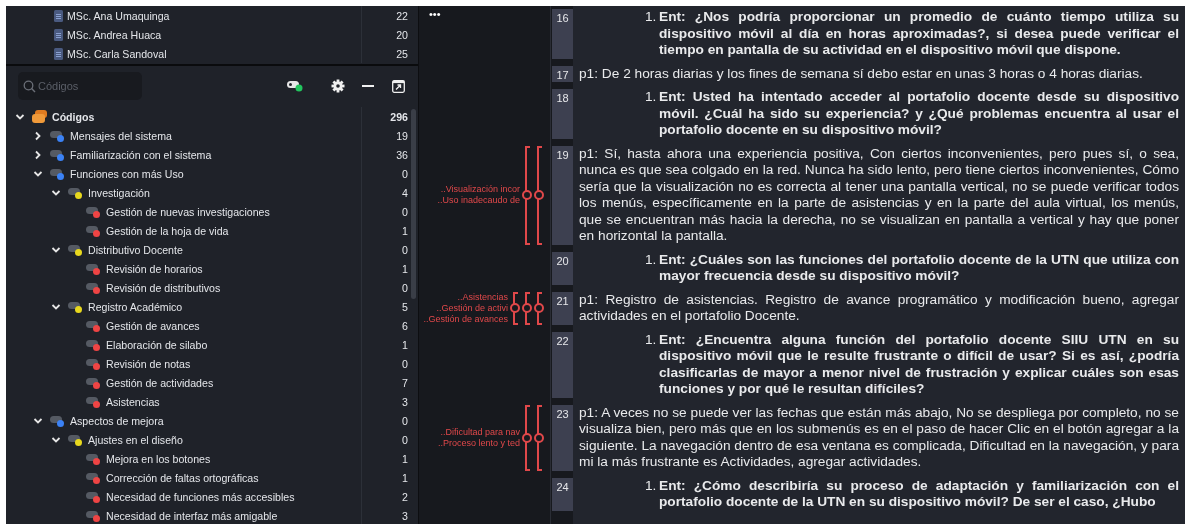 The image size is (1189, 524). Describe the element at coordinates (183, 477) in the screenshot. I see `code-name: Corrección de faltas ortográficas` at that location.